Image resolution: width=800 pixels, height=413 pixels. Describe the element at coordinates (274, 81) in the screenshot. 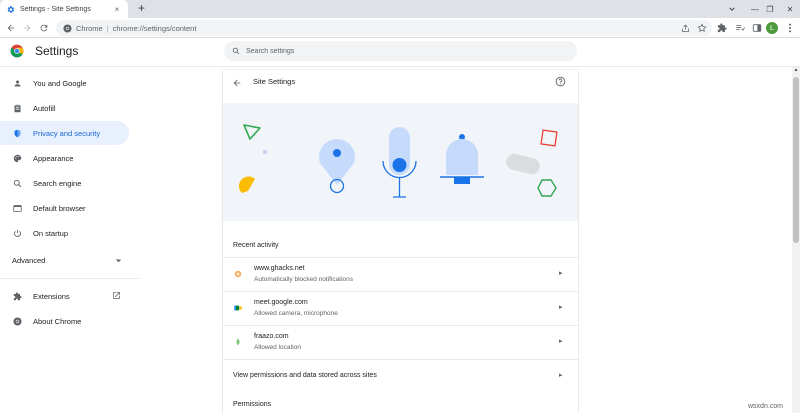

I see `card-title: Site Settings` at that location.